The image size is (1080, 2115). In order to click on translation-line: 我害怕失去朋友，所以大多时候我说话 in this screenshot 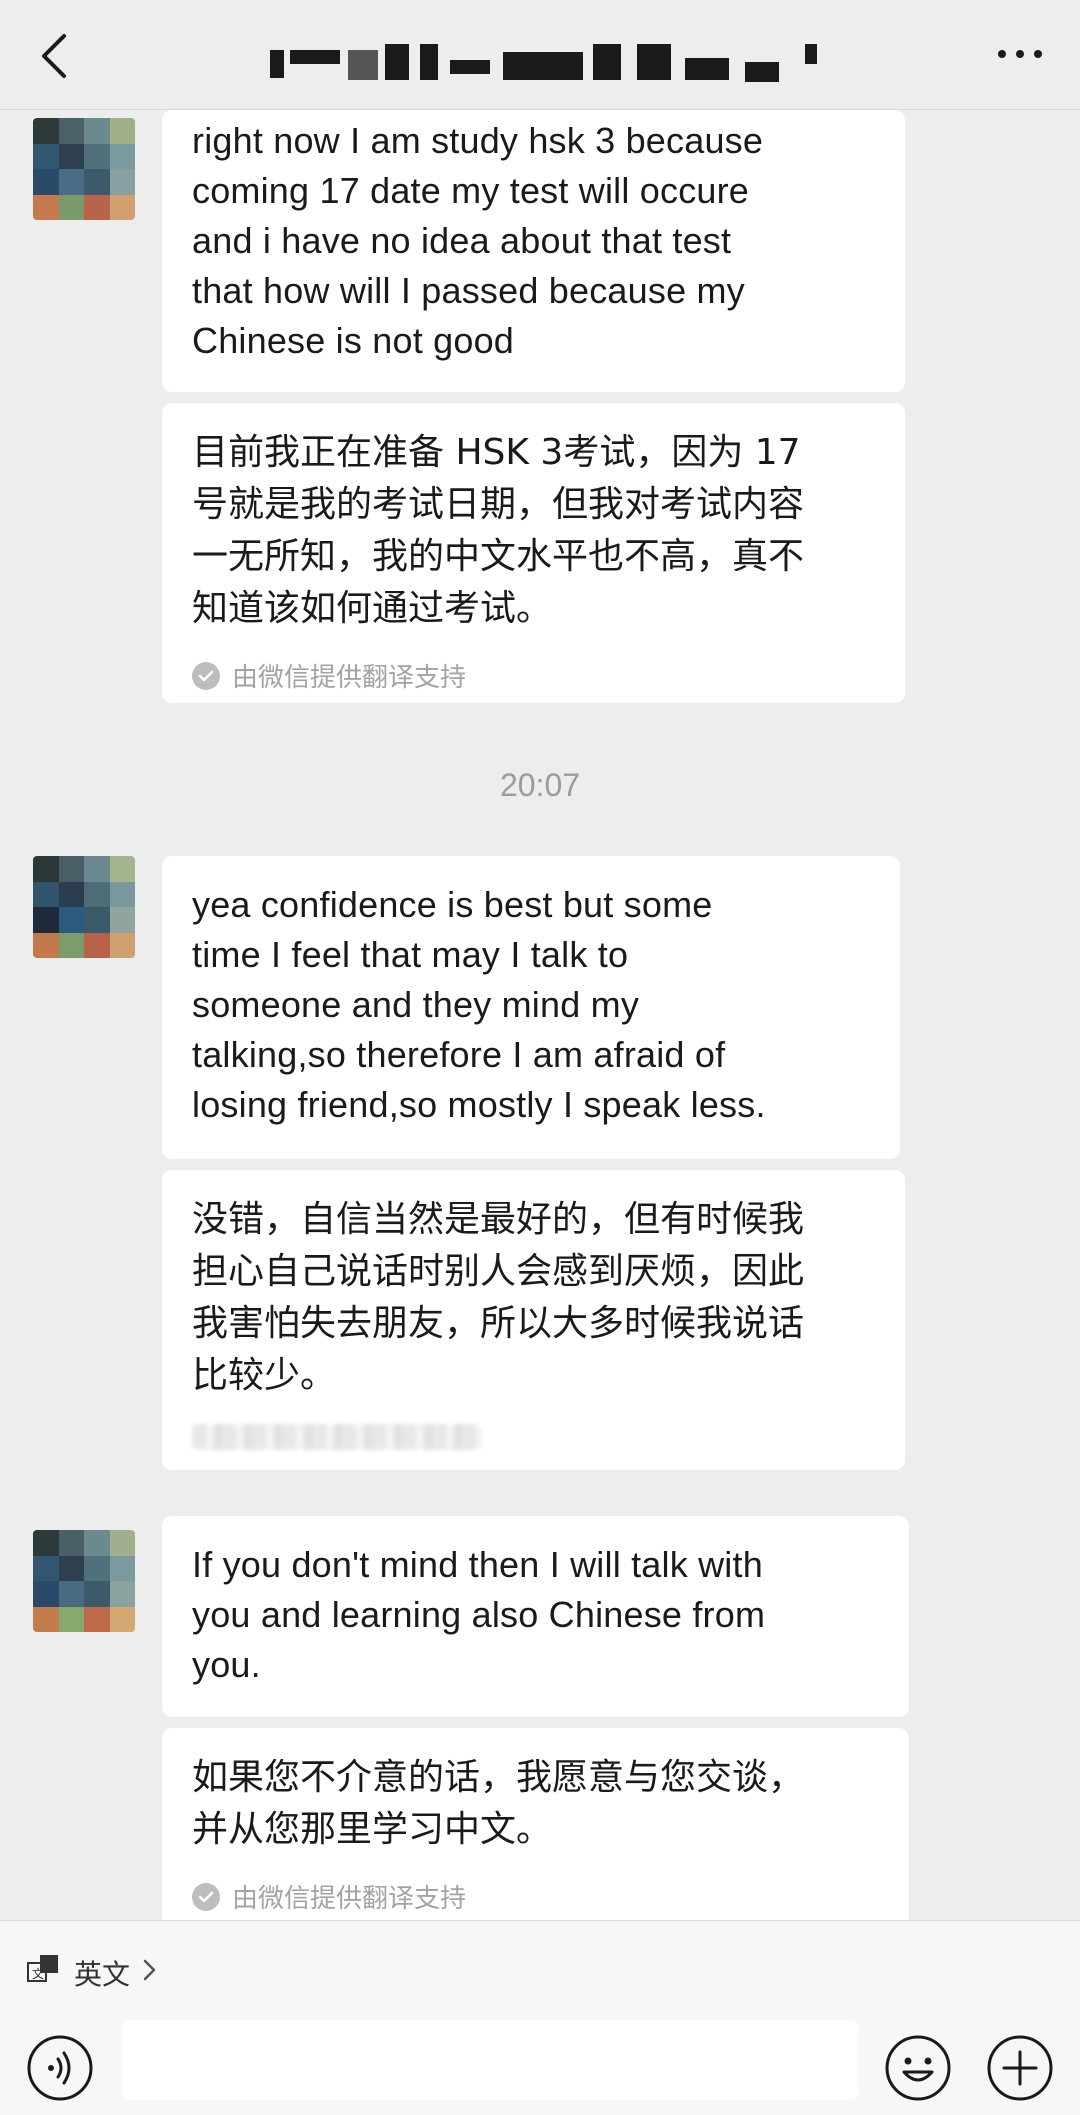, I will do `click(498, 1323)`.